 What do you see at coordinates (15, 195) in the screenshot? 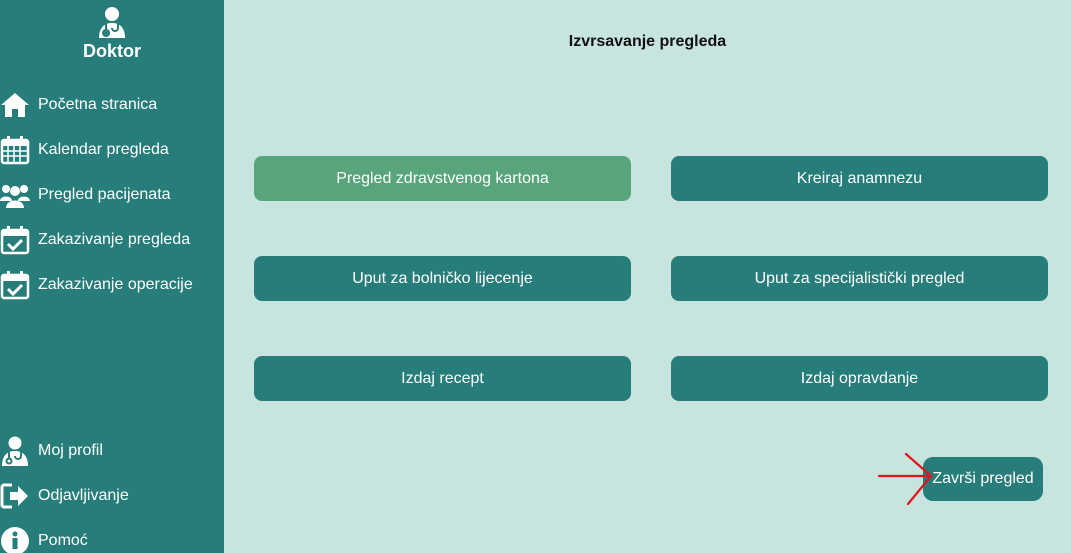
I see `users-icon` at bounding box center [15, 195].